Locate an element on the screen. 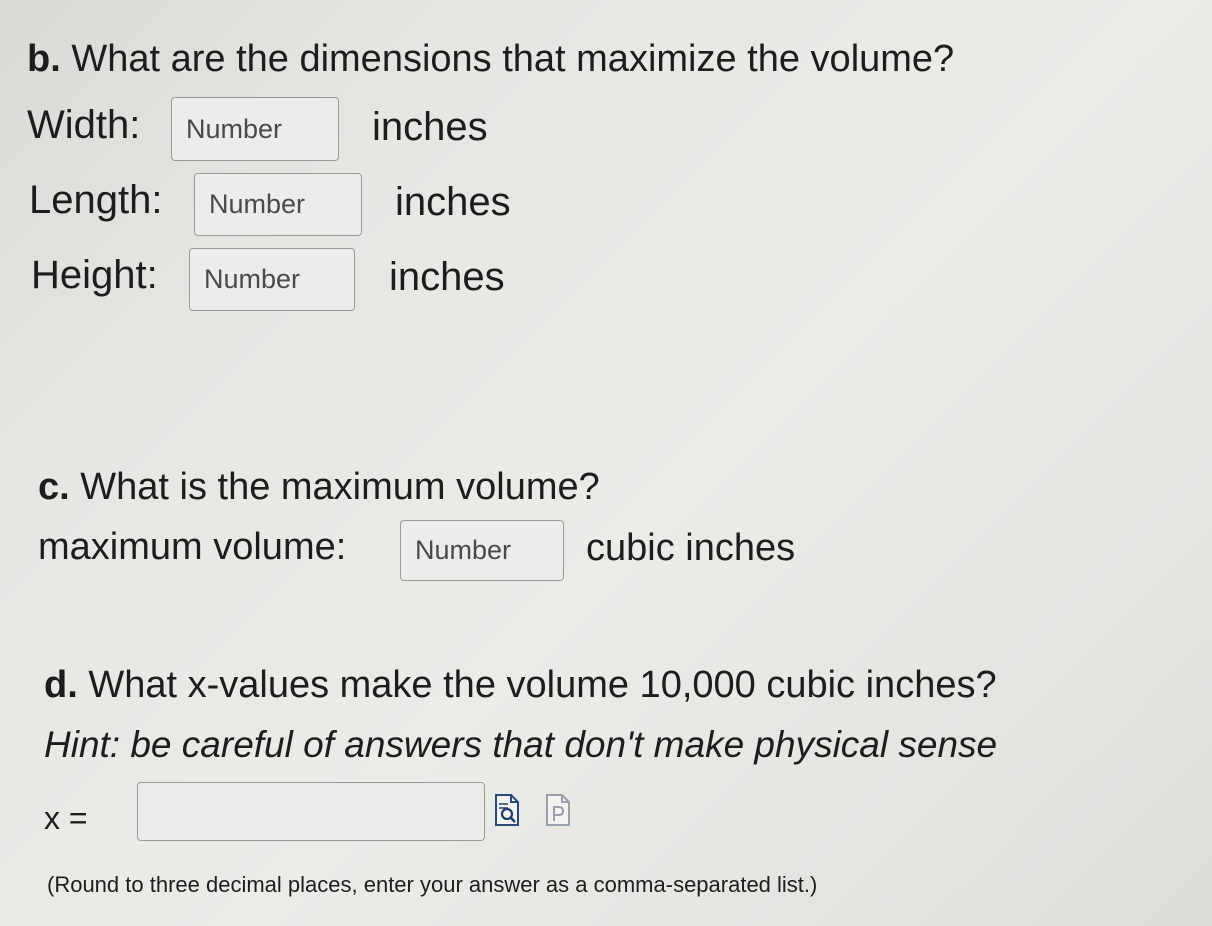 The width and height of the screenshot is (1212, 926). question-c-title: c. What is the maximum volume? is located at coordinates (319, 487).